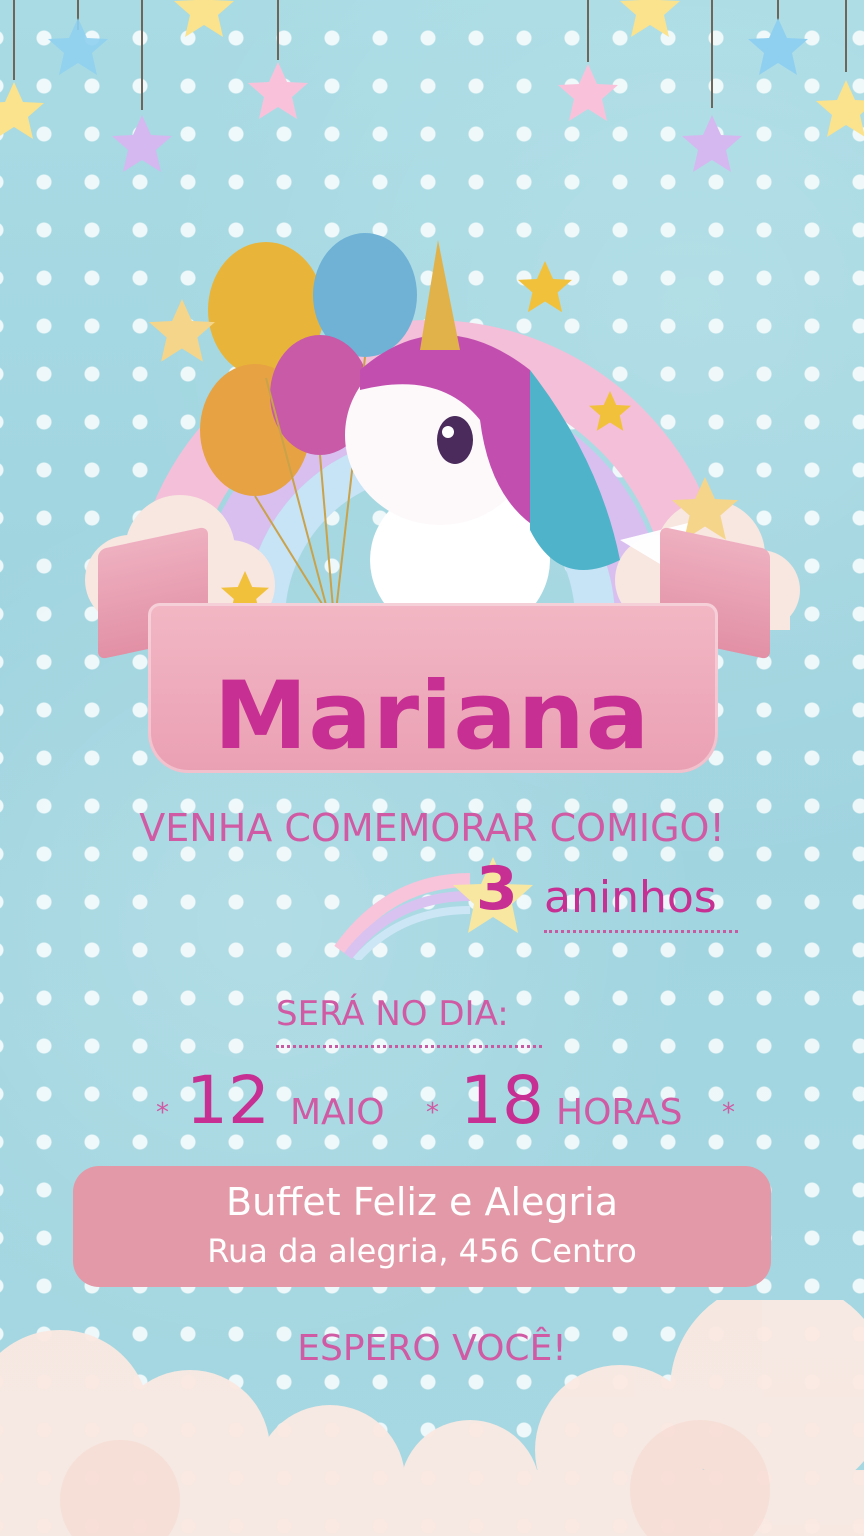 This screenshot has height=1536, width=864. What do you see at coordinates (432, 716) in the screenshot?
I see `child-name: Mariana` at bounding box center [432, 716].